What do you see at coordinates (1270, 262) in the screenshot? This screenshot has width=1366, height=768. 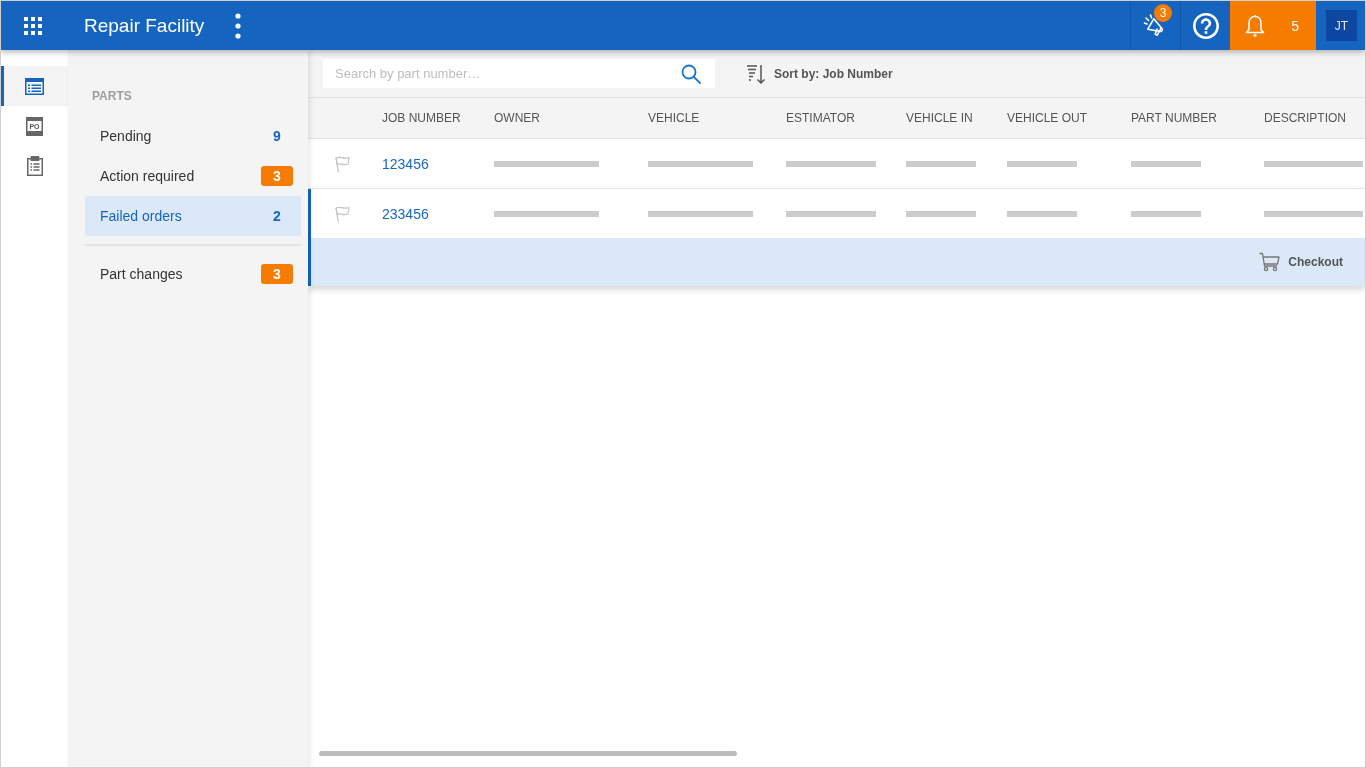 I see `cart-icon` at bounding box center [1270, 262].